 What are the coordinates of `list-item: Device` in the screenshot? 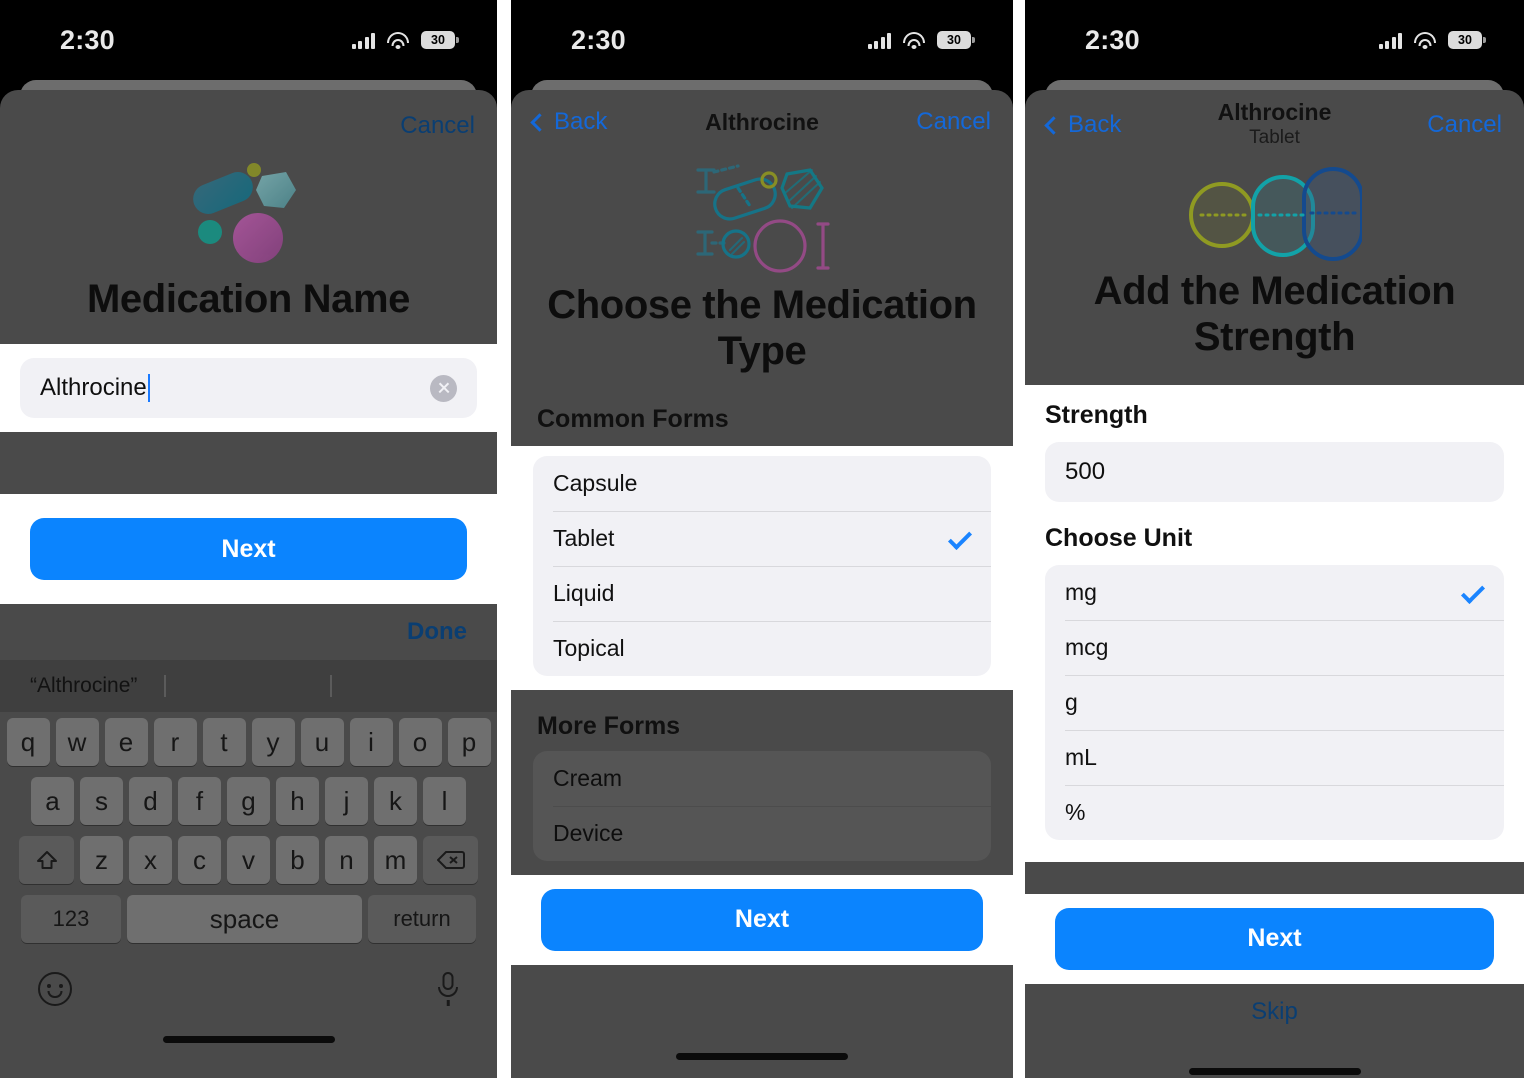 It's located at (762, 833).